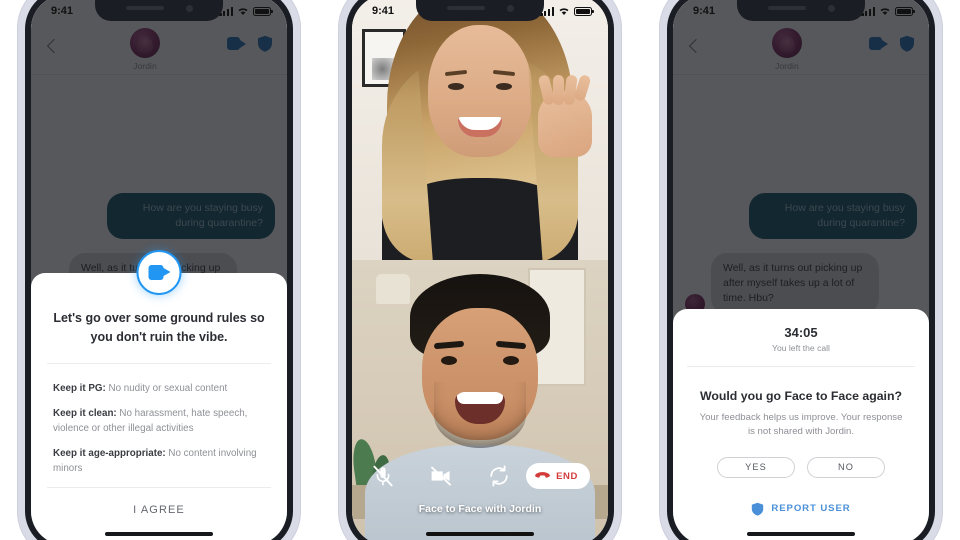 This screenshot has height=540, width=960. I want to click on end-call-label: END, so click(567, 476).